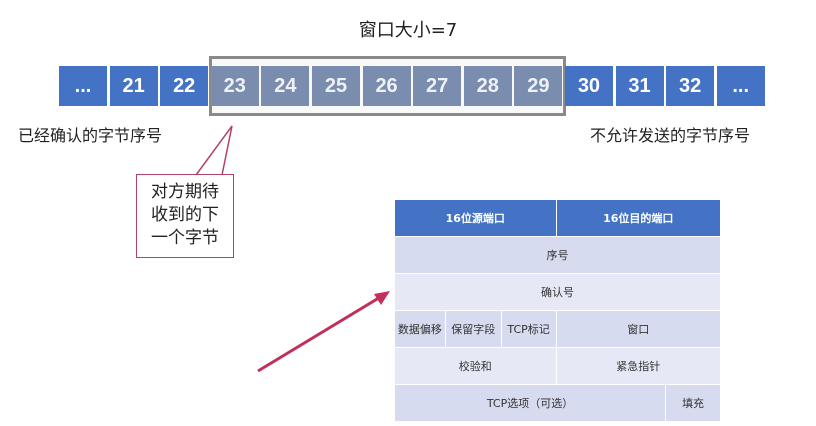 The width and height of the screenshot is (816, 426). Describe the element at coordinates (473, 329) in the screenshot. I see `reserved-field: 保留字段` at that location.